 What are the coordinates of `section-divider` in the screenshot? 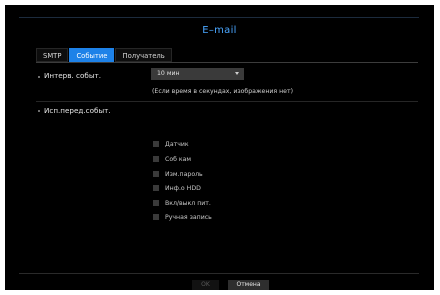 It's located at (227, 101).